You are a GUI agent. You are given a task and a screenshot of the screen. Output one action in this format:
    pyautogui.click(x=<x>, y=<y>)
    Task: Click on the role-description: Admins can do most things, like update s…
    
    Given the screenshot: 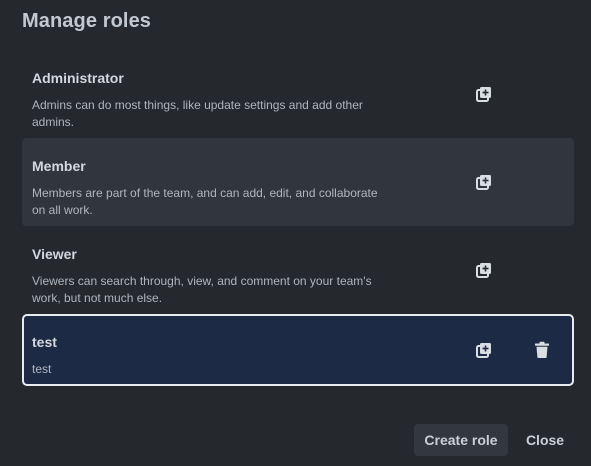 What is the action you would take?
    pyautogui.click(x=197, y=113)
    